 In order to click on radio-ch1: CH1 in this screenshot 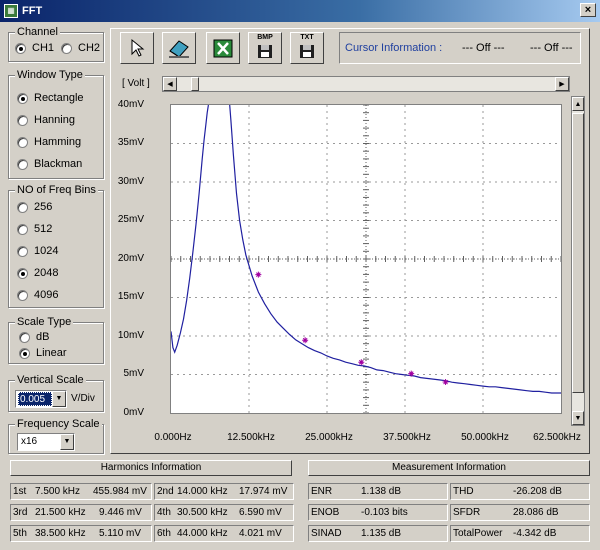, I will do `click(34, 48)`.